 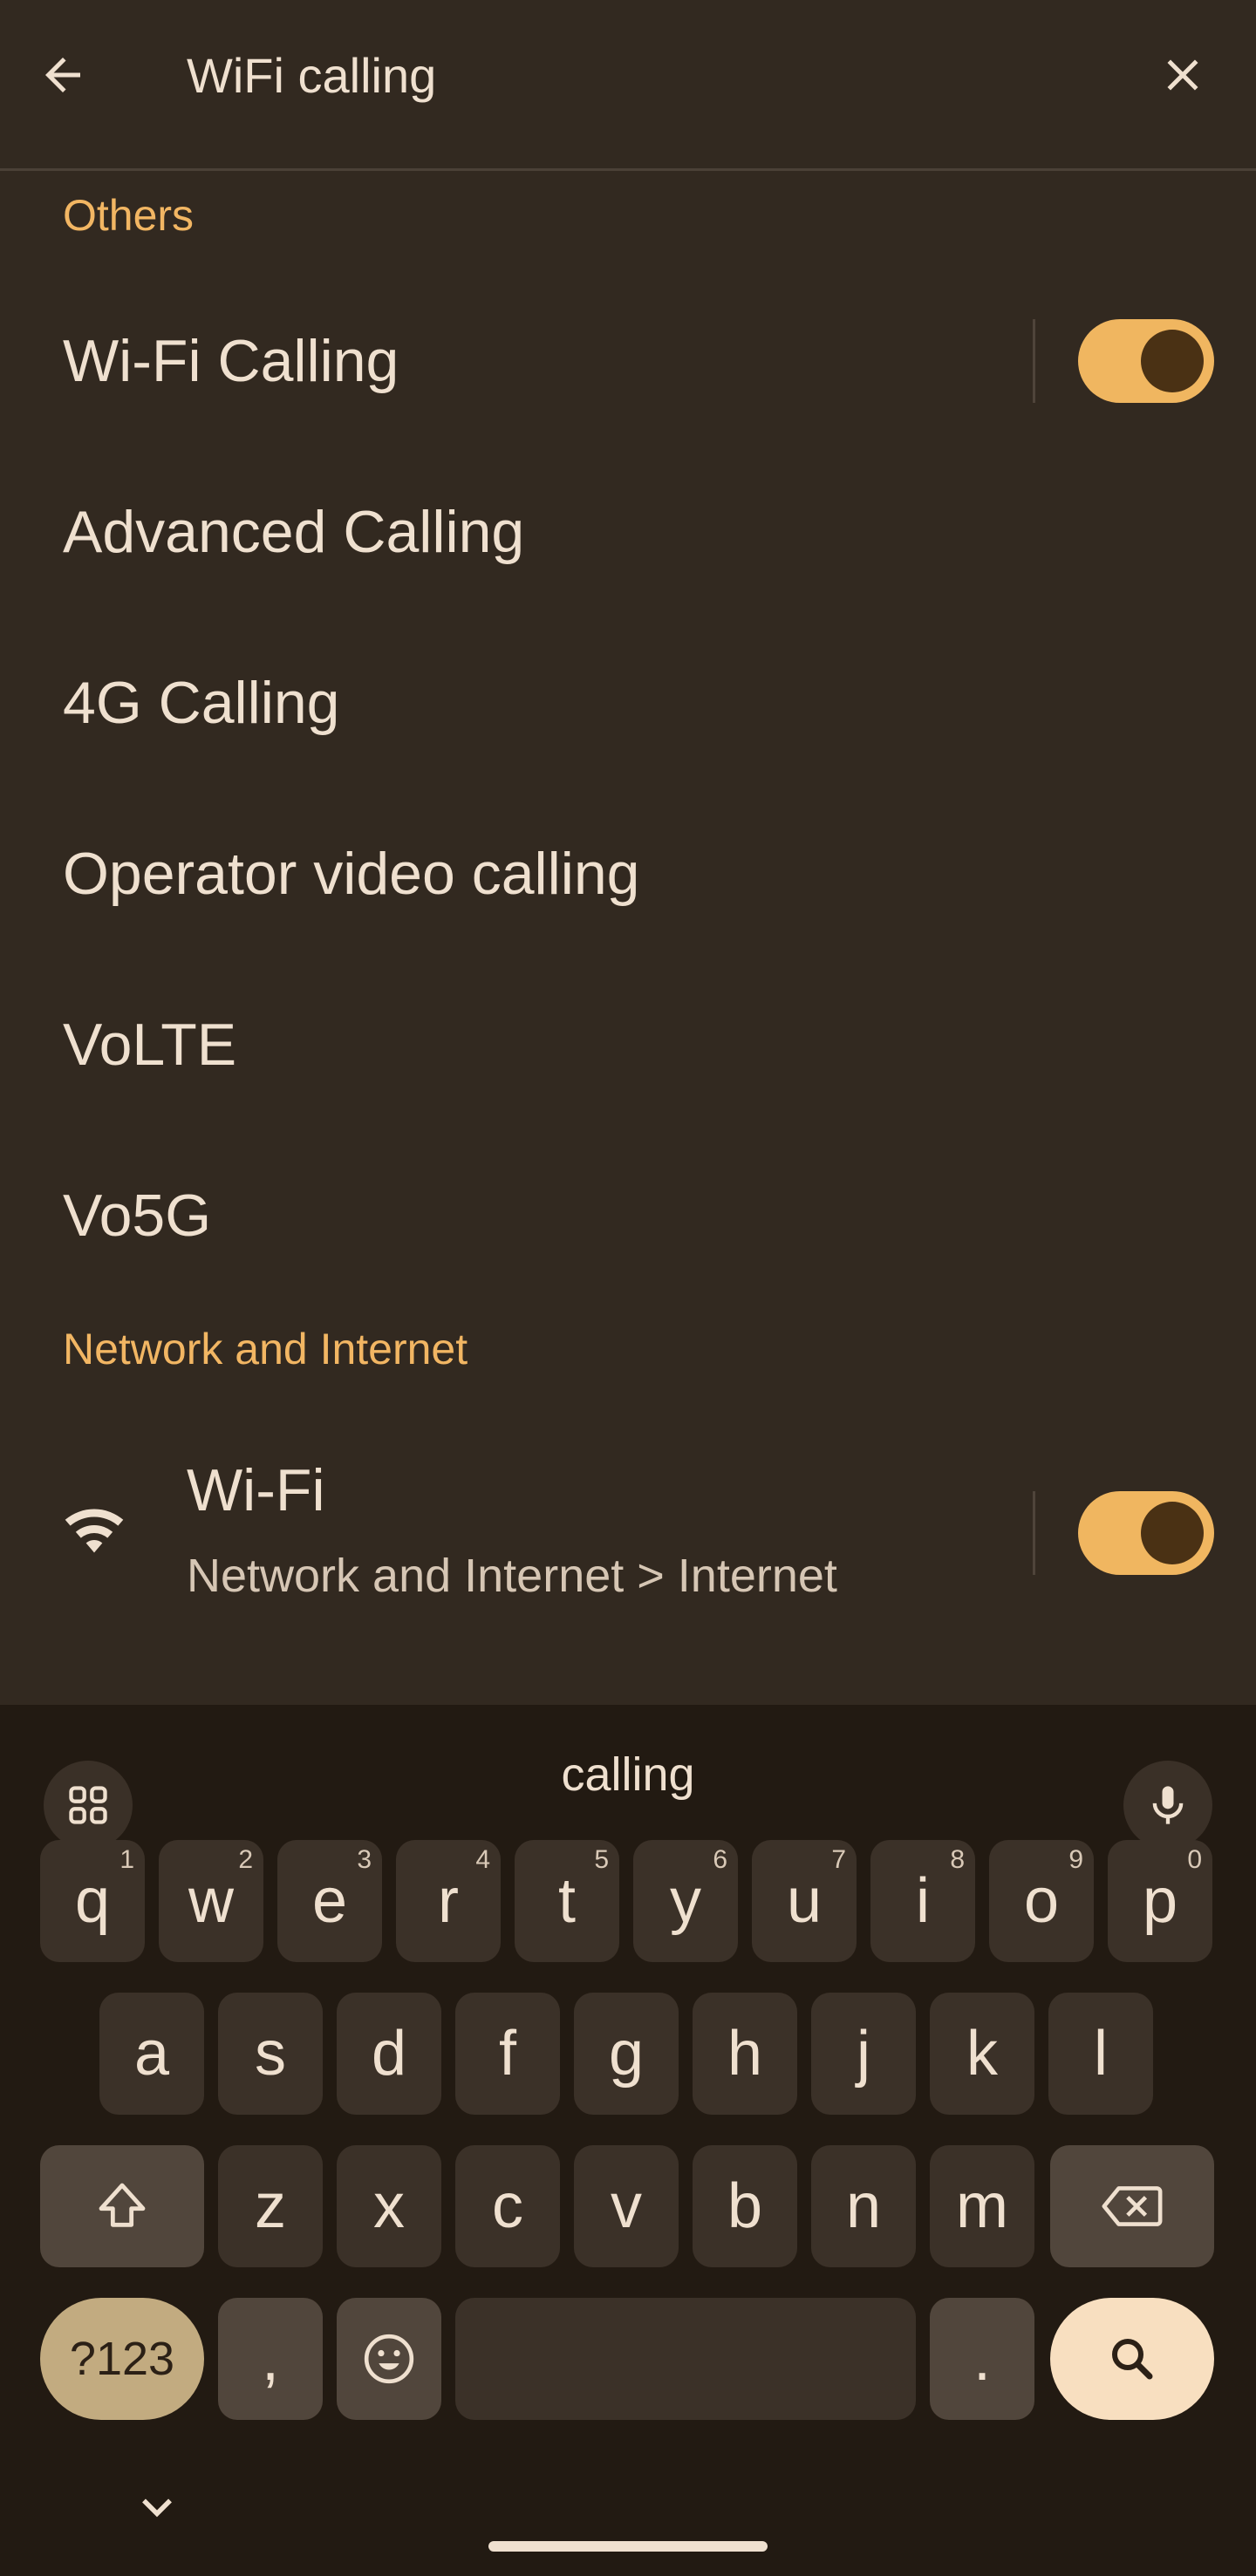 I want to click on keyboard-menu-button, so click(x=88, y=1805).